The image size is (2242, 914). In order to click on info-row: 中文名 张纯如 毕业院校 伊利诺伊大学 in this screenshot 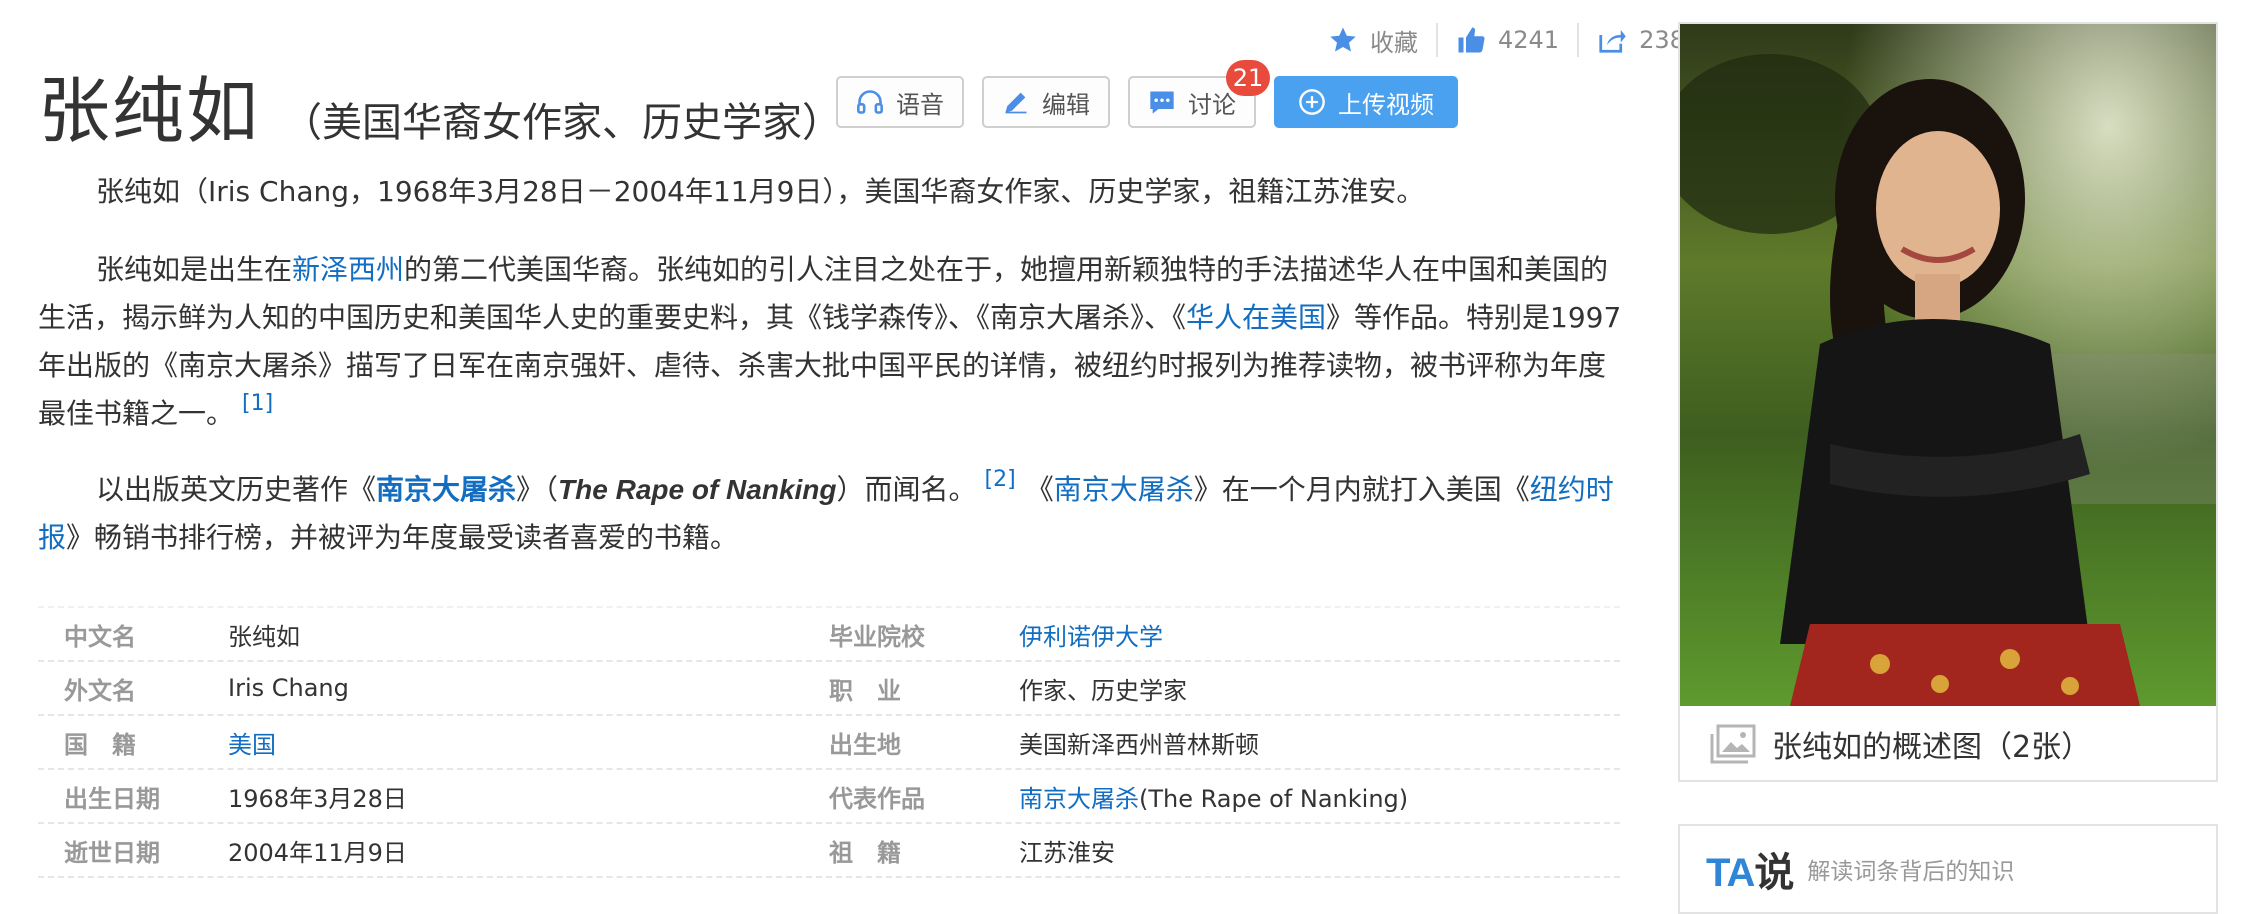, I will do `click(829, 634)`.